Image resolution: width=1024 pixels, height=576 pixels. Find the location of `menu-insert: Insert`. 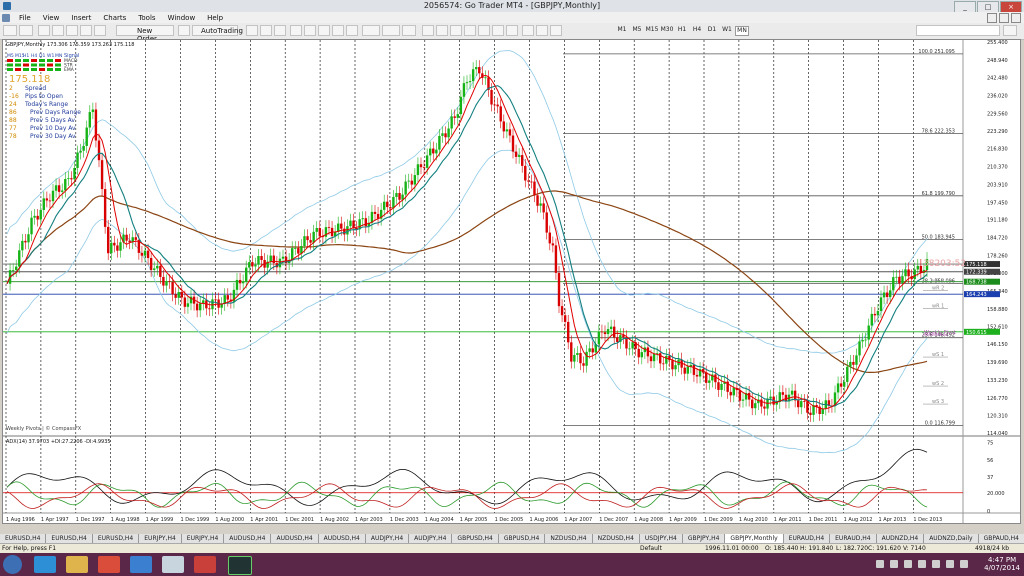

menu-insert: Insert is located at coordinates (81, 18).